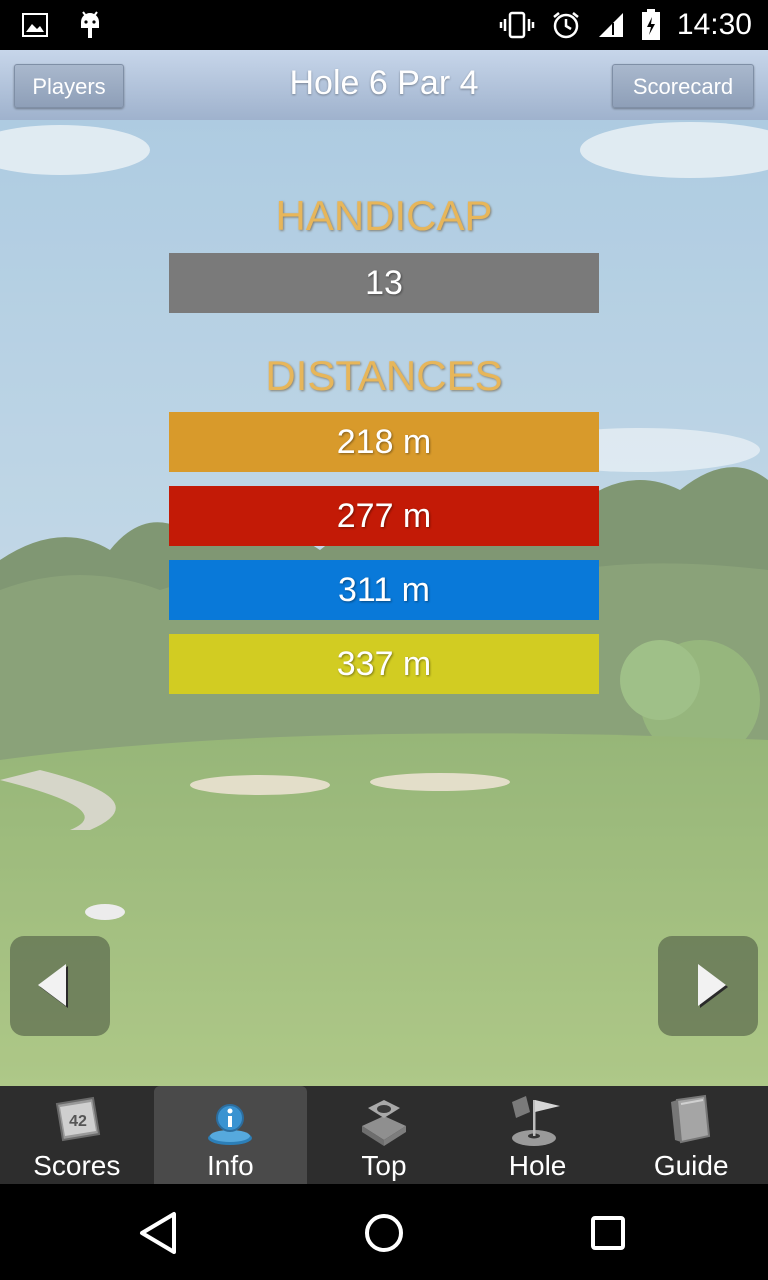 The width and height of the screenshot is (768, 1280). I want to click on system-navigation-bar, so click(384, 1232).